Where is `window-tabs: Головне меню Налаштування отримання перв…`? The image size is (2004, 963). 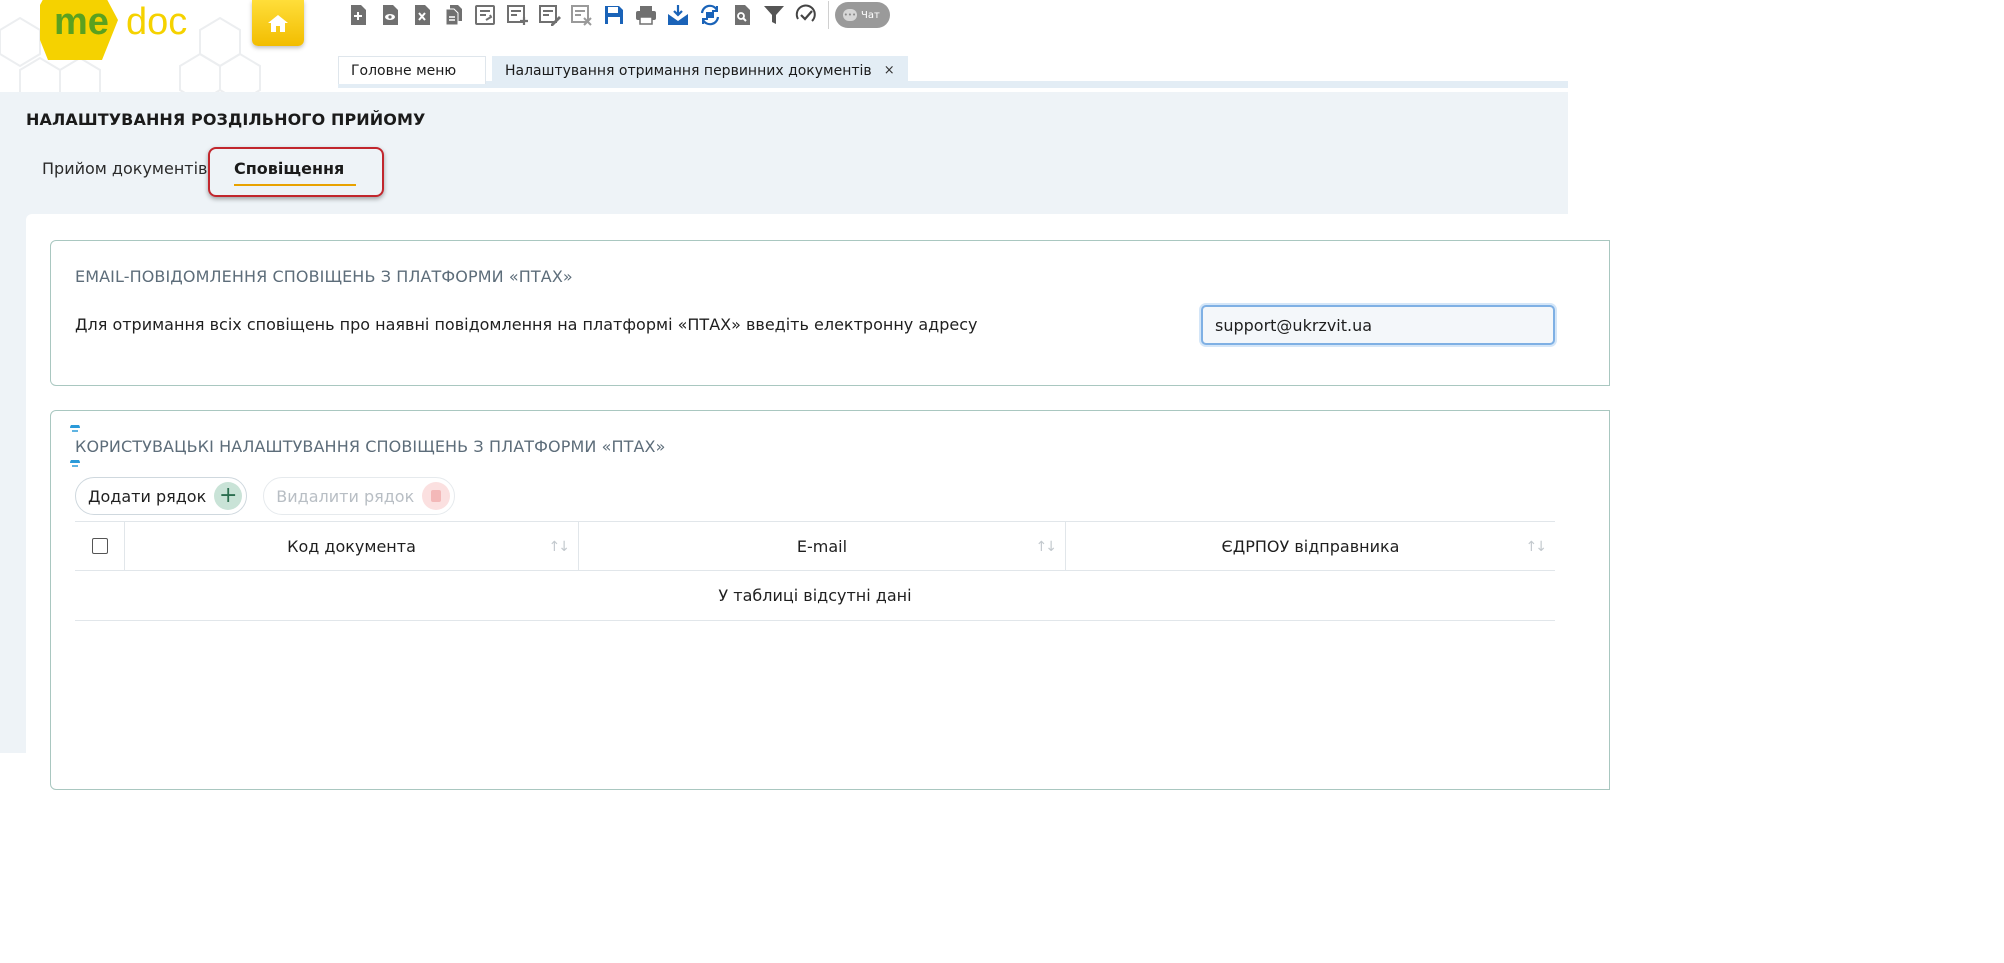 window-tabs: Головне меню Налаштування отримання перв… is located at coordinates (953, 74).